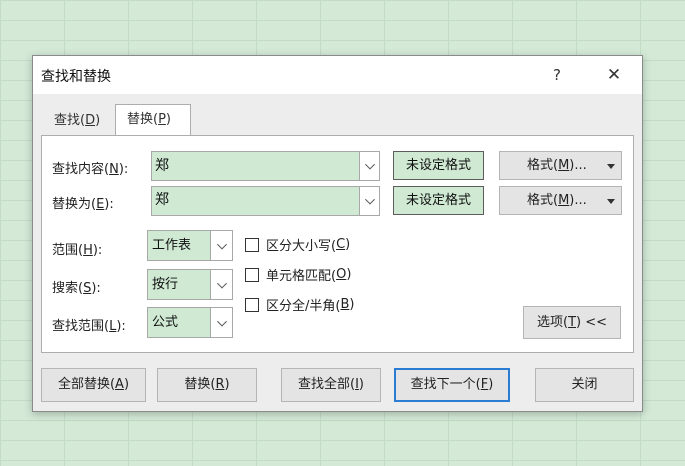  Describe the element at coordinates (179, 284) in the screenshot. I see `search-value: 按行` at that location.